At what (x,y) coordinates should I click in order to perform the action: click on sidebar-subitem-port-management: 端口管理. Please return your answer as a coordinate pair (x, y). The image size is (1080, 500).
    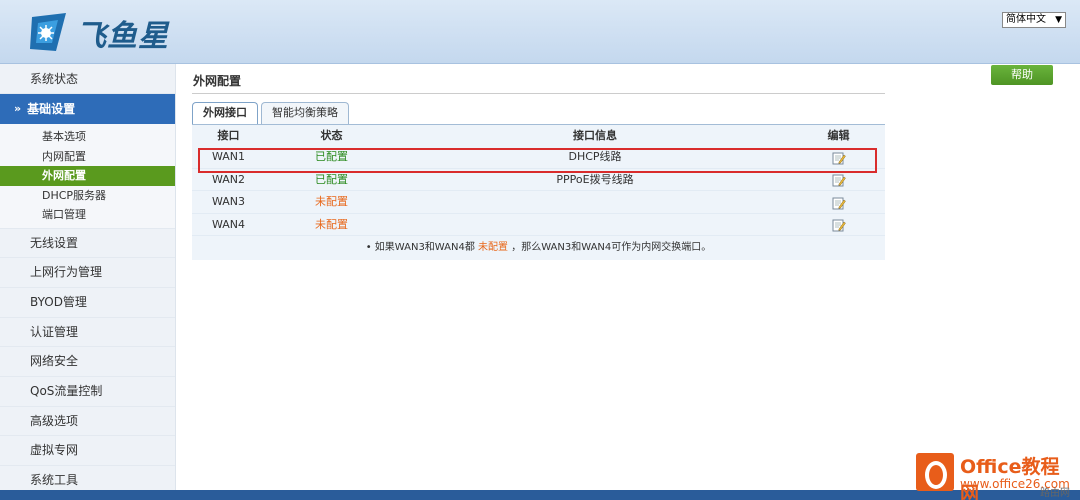
    Looking at the image, I should click on (87, 215).